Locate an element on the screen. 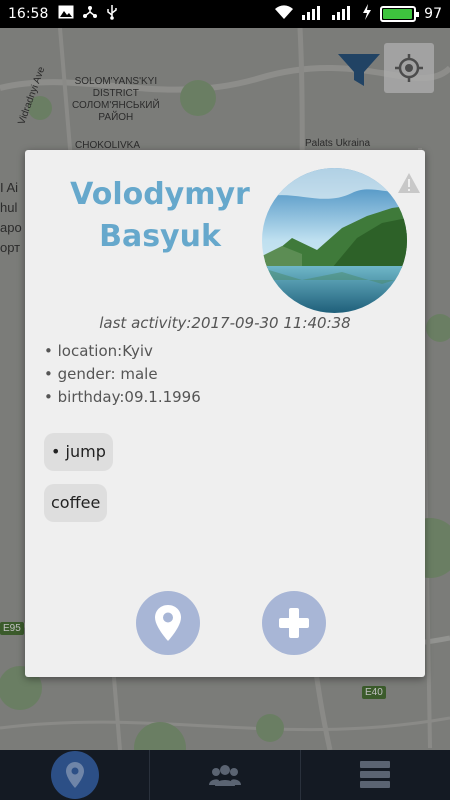 This screenshot has width=450, height=800. usb-share-icon is located at coordinates (90, 14).